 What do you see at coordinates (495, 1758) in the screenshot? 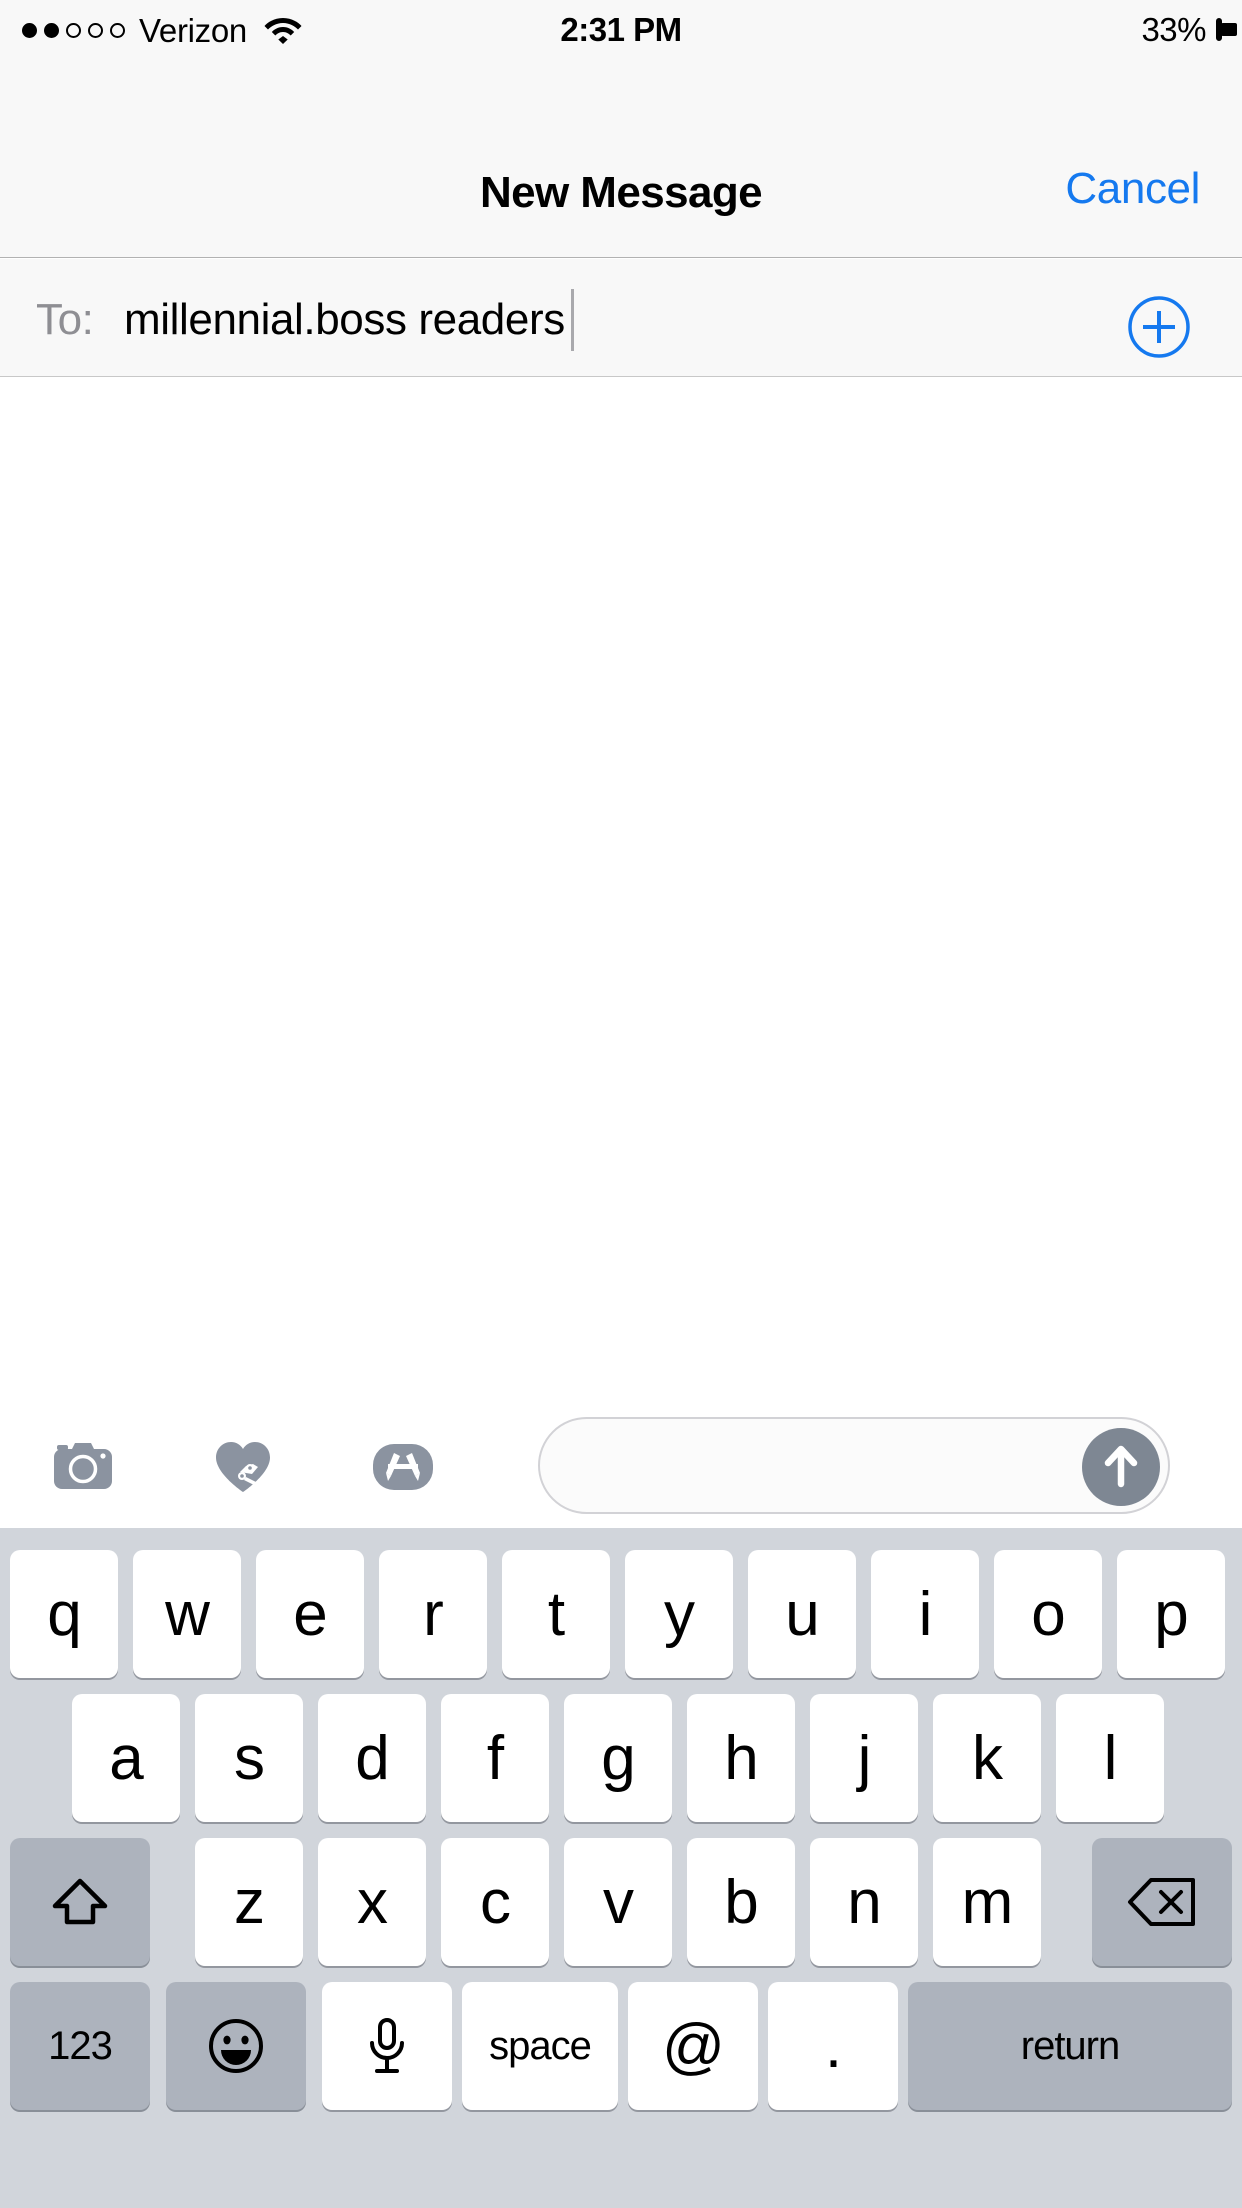
I see `key-f: f` at bounding box center [495, 1758].